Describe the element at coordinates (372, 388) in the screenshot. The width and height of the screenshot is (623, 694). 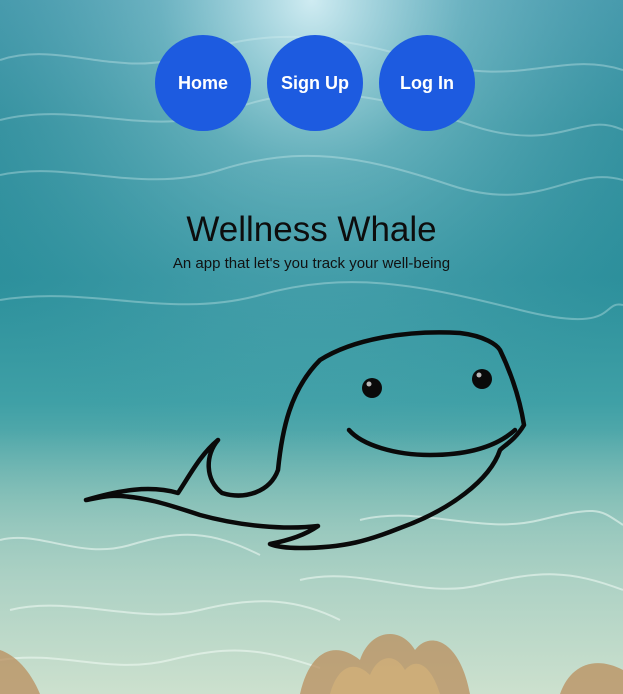
I see `whale-left-eye` at that location.